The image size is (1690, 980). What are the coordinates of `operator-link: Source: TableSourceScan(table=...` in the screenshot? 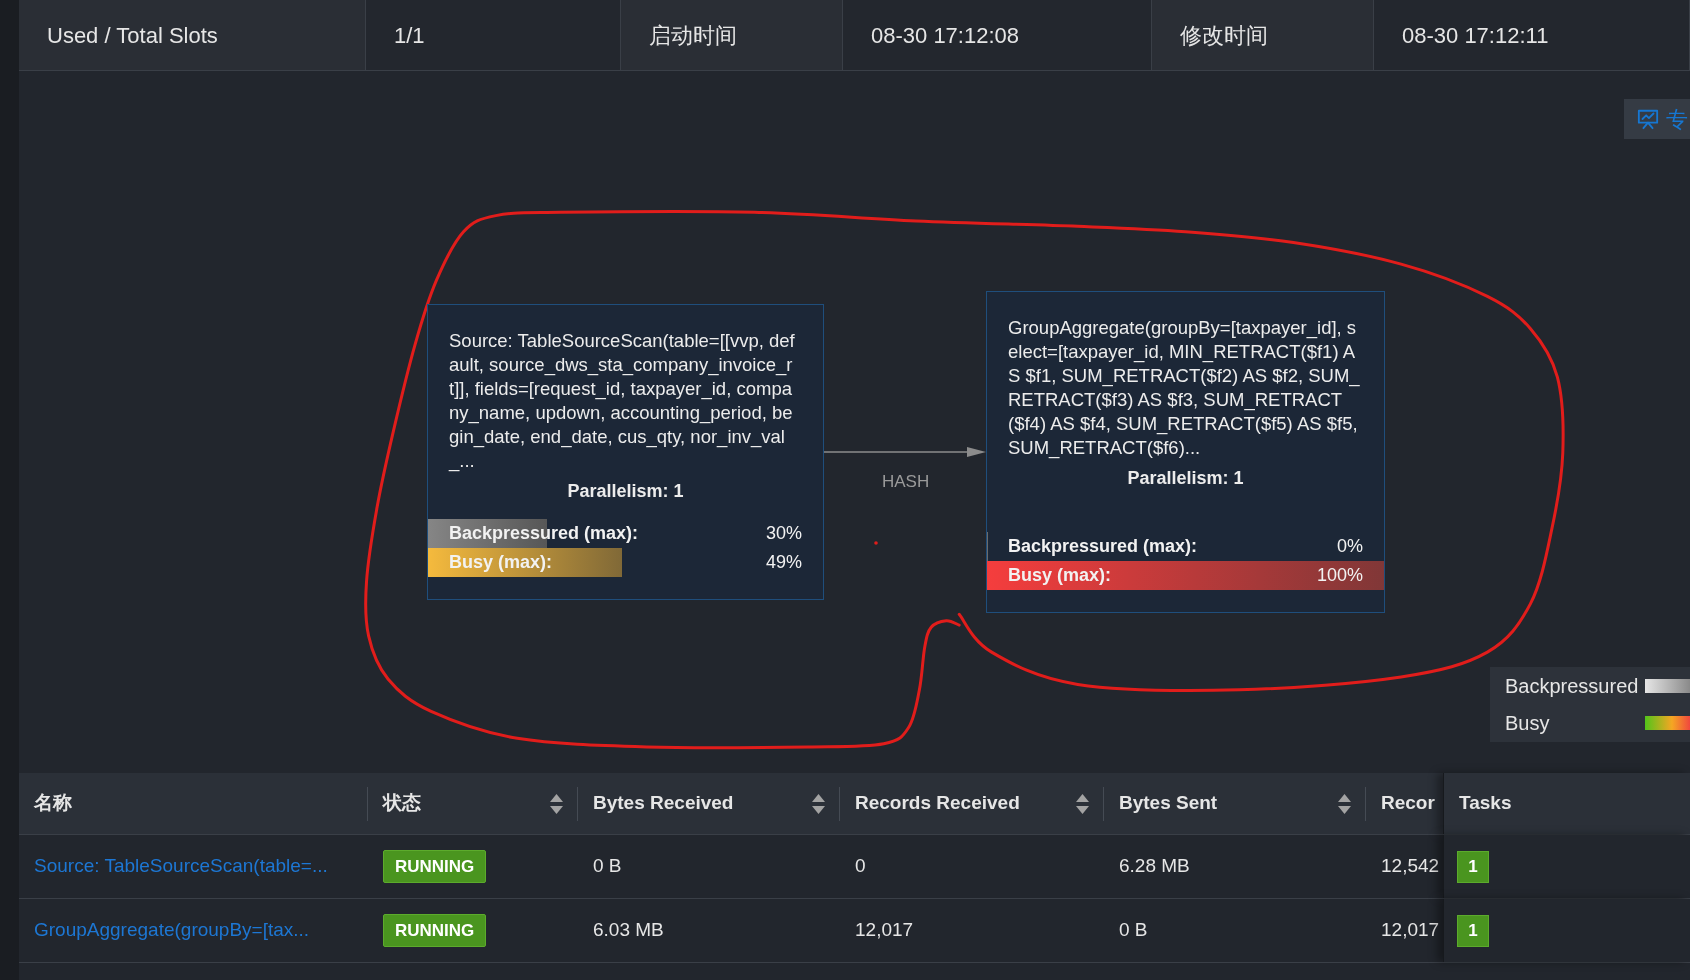 It's located at (181, 866).